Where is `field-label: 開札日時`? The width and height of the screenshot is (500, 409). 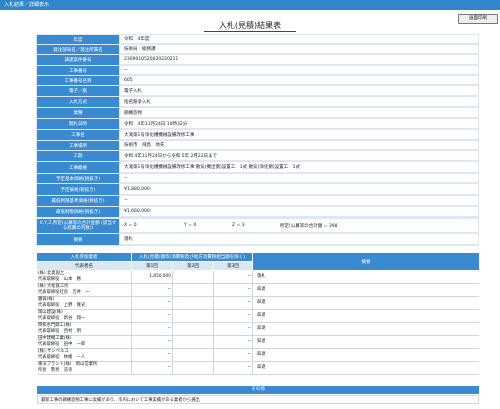 field-label: 開札日時 is located at coordinates (78, 124).